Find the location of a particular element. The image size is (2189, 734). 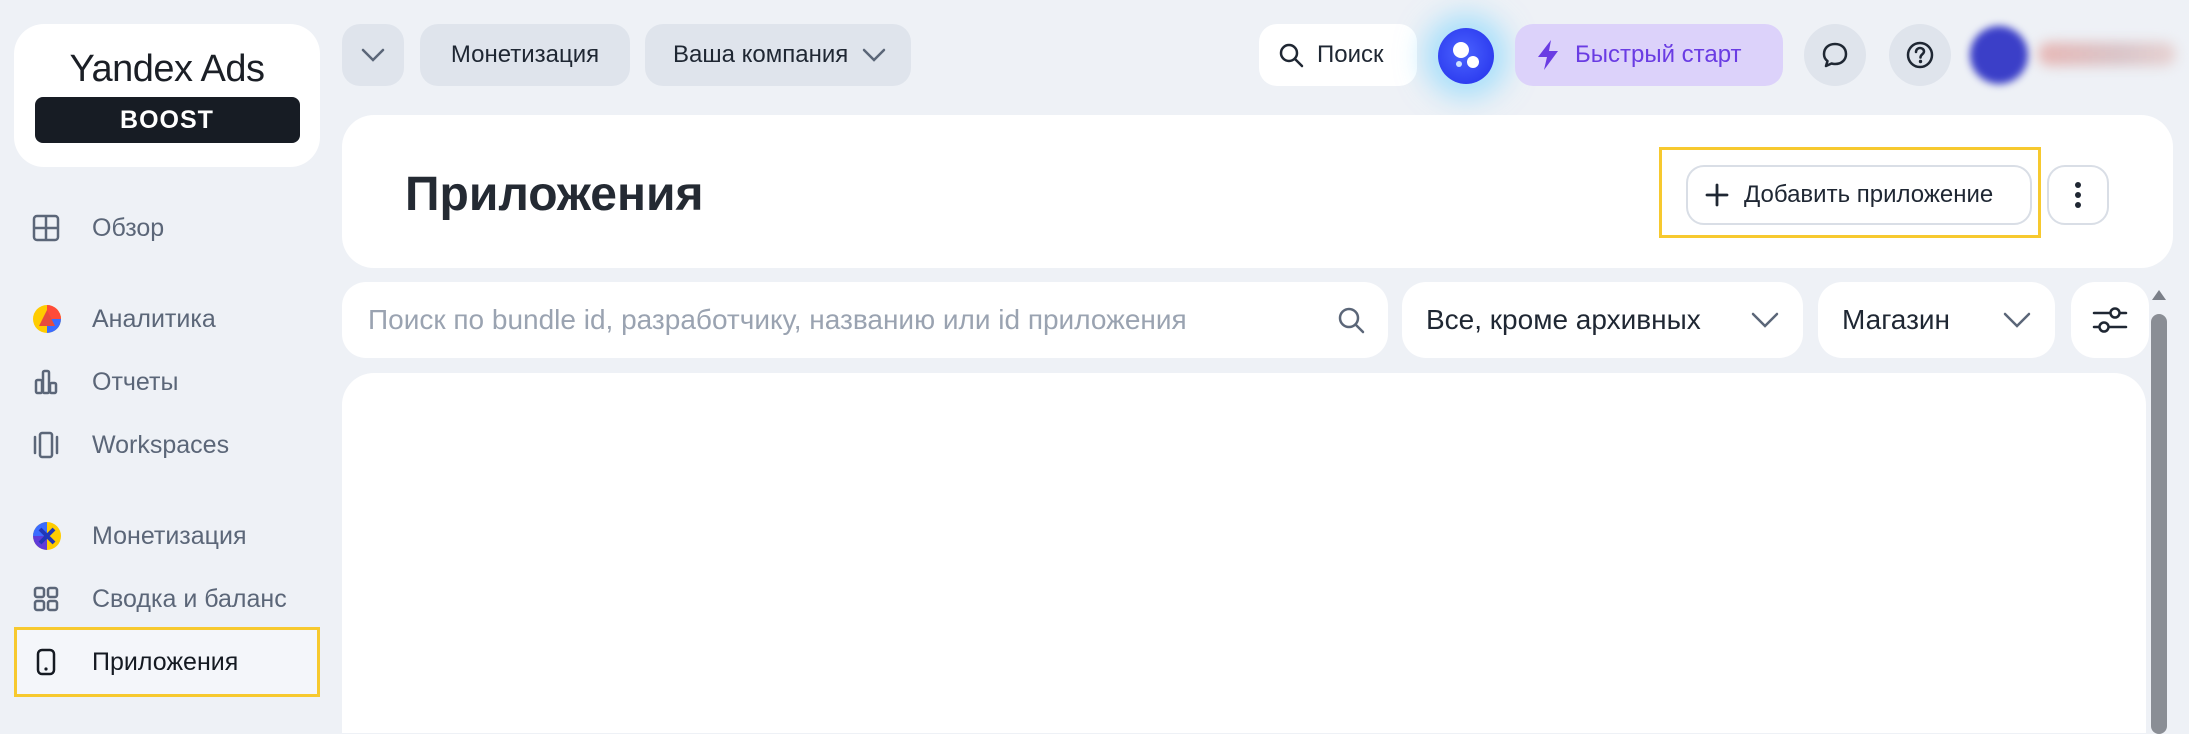

vertical-dots-icon is located at coordinates (2078, 195).